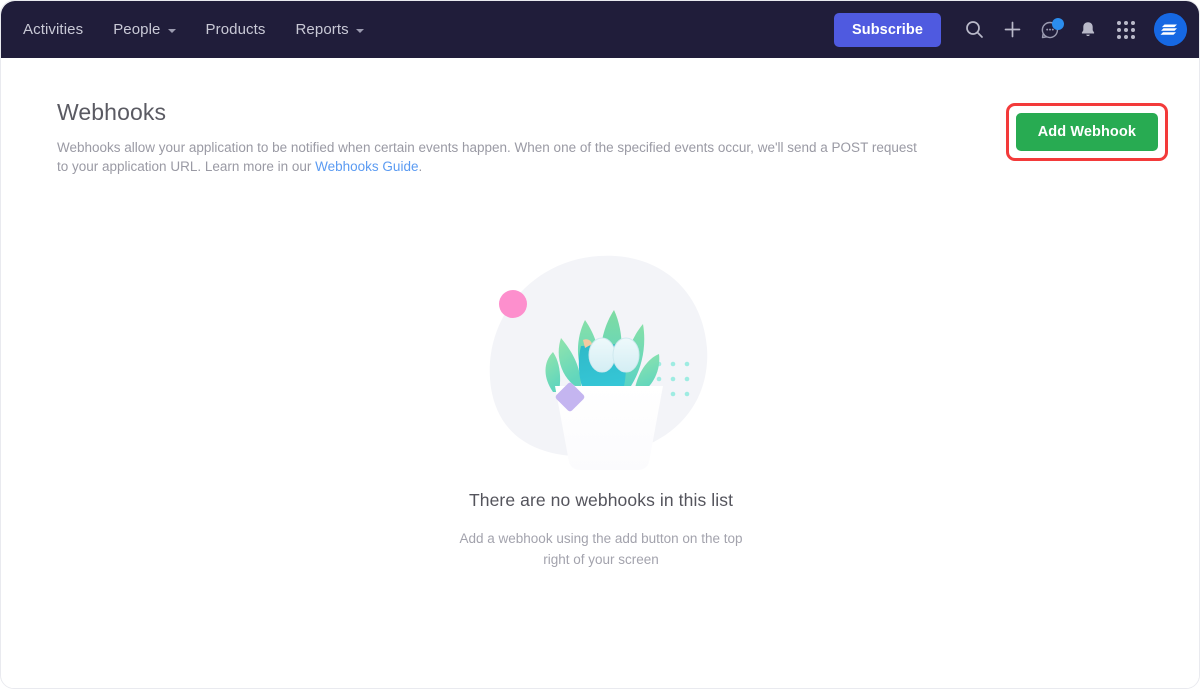 The image size is (1200, 689). I want to click on search-button, so click(974, 30).